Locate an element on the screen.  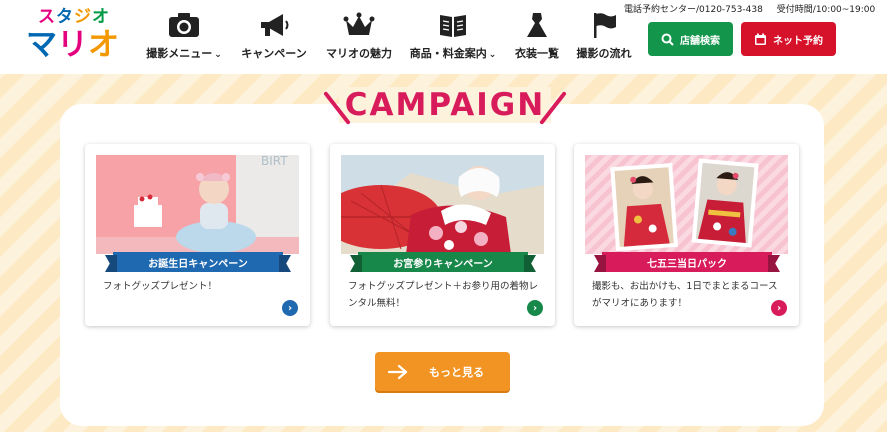
nav-label: 商品・料金案内 is located at coordinates (448, 53).